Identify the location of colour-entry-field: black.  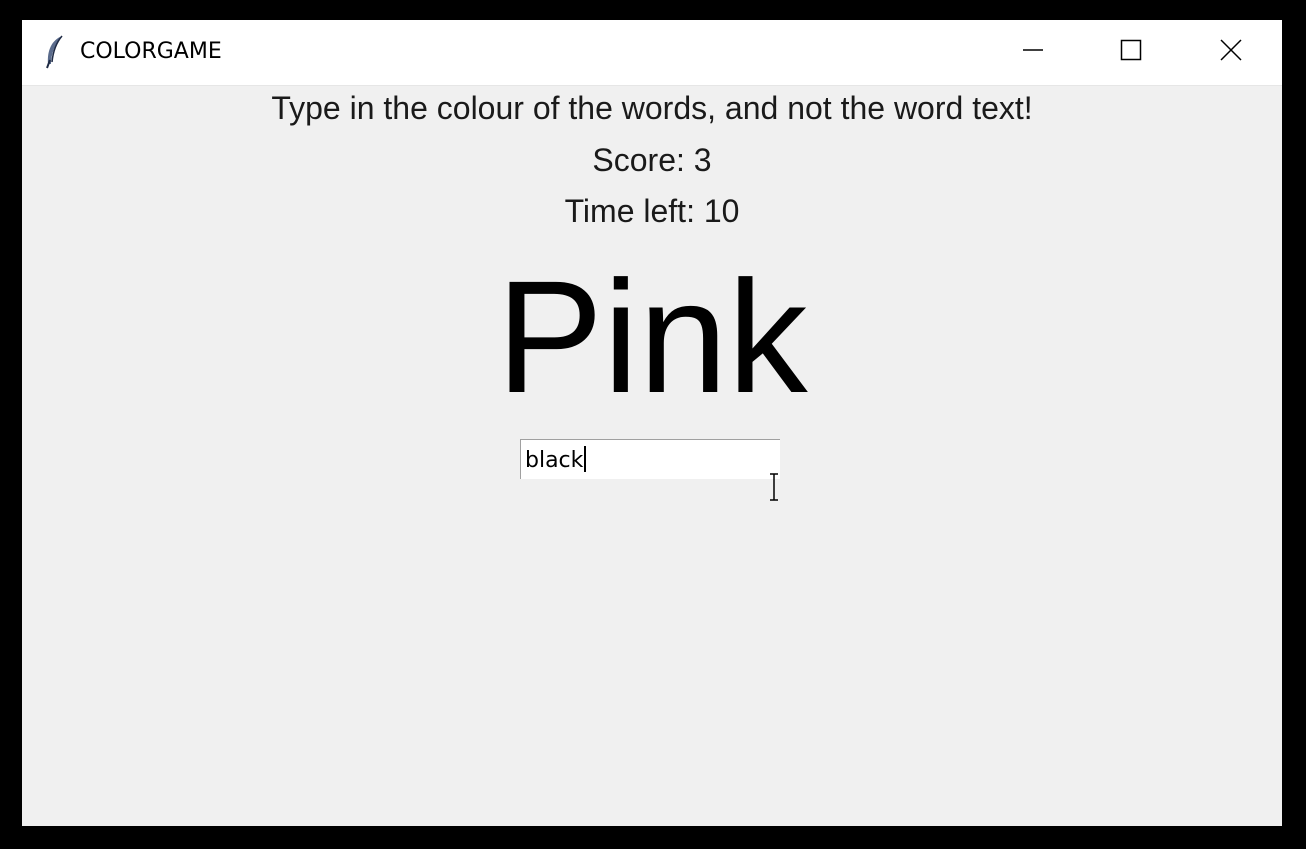
(650, 459).